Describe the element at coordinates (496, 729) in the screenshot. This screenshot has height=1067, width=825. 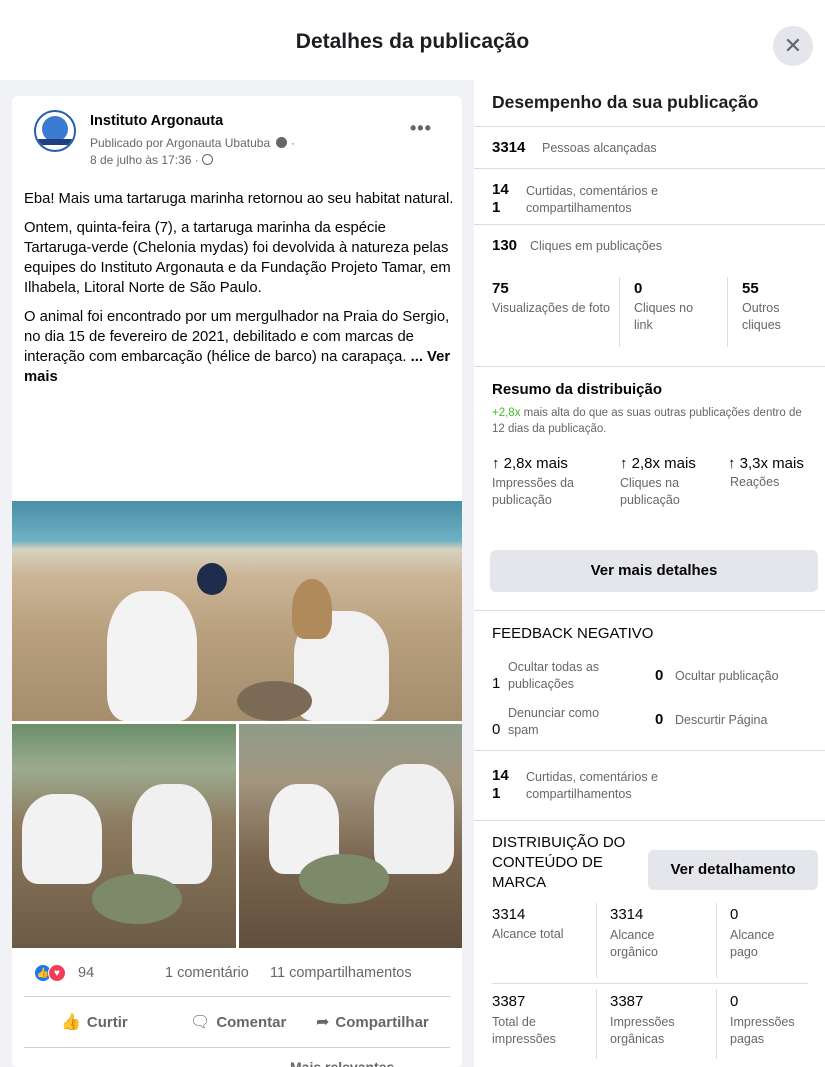
I see `report-spam-value: 0` at that location.